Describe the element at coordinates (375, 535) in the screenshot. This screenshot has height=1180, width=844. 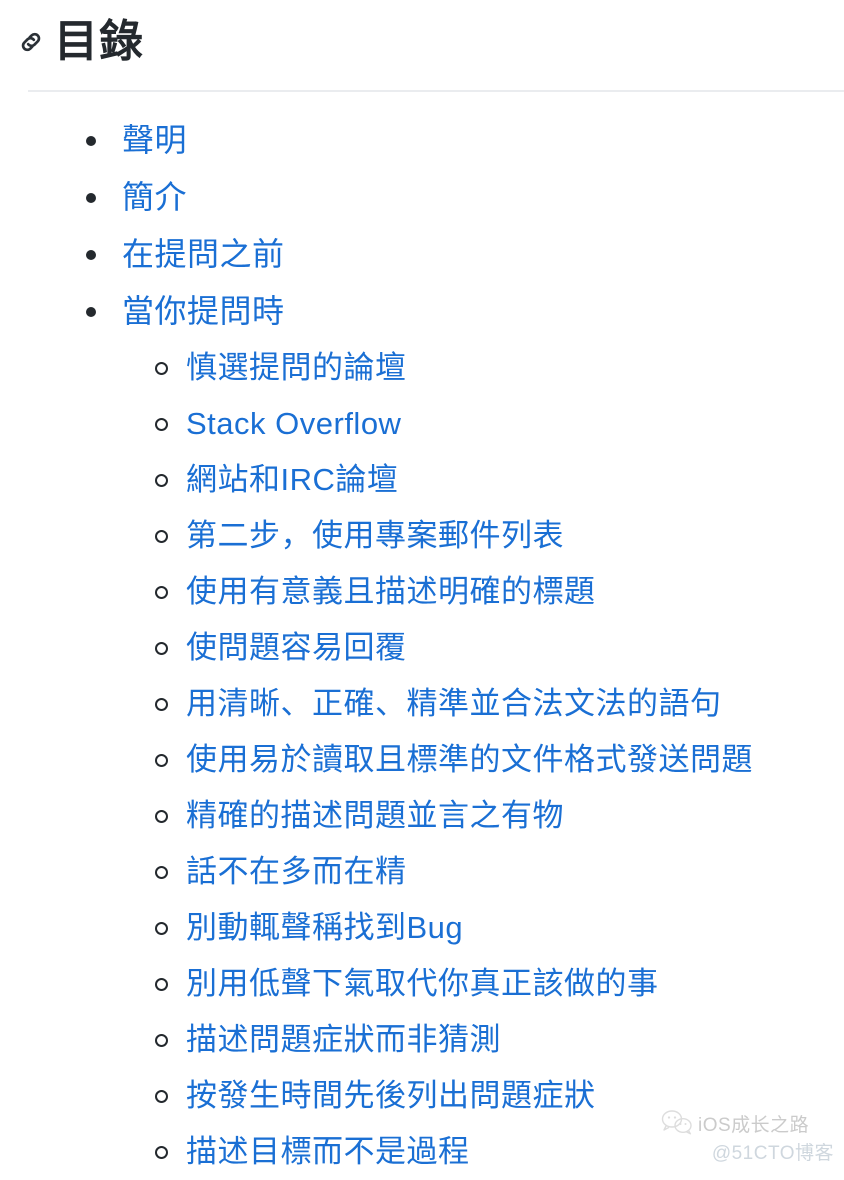
I see `toc-sublink-project-mailing-list: 第二步，使用專案郵件列表` at that location.